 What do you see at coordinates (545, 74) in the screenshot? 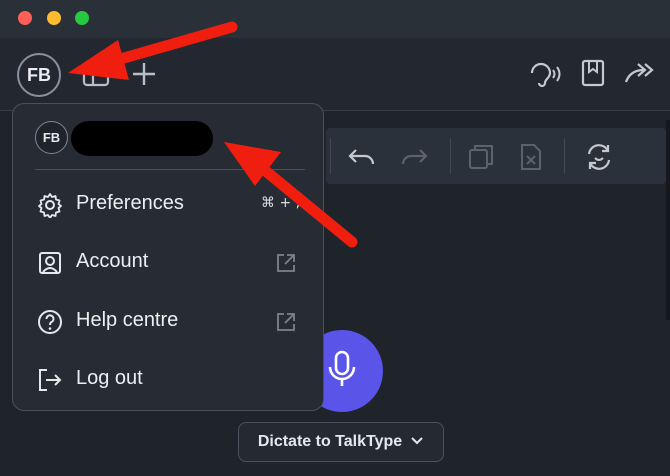
I see `voice-icon` at bounding box center [545, 74].